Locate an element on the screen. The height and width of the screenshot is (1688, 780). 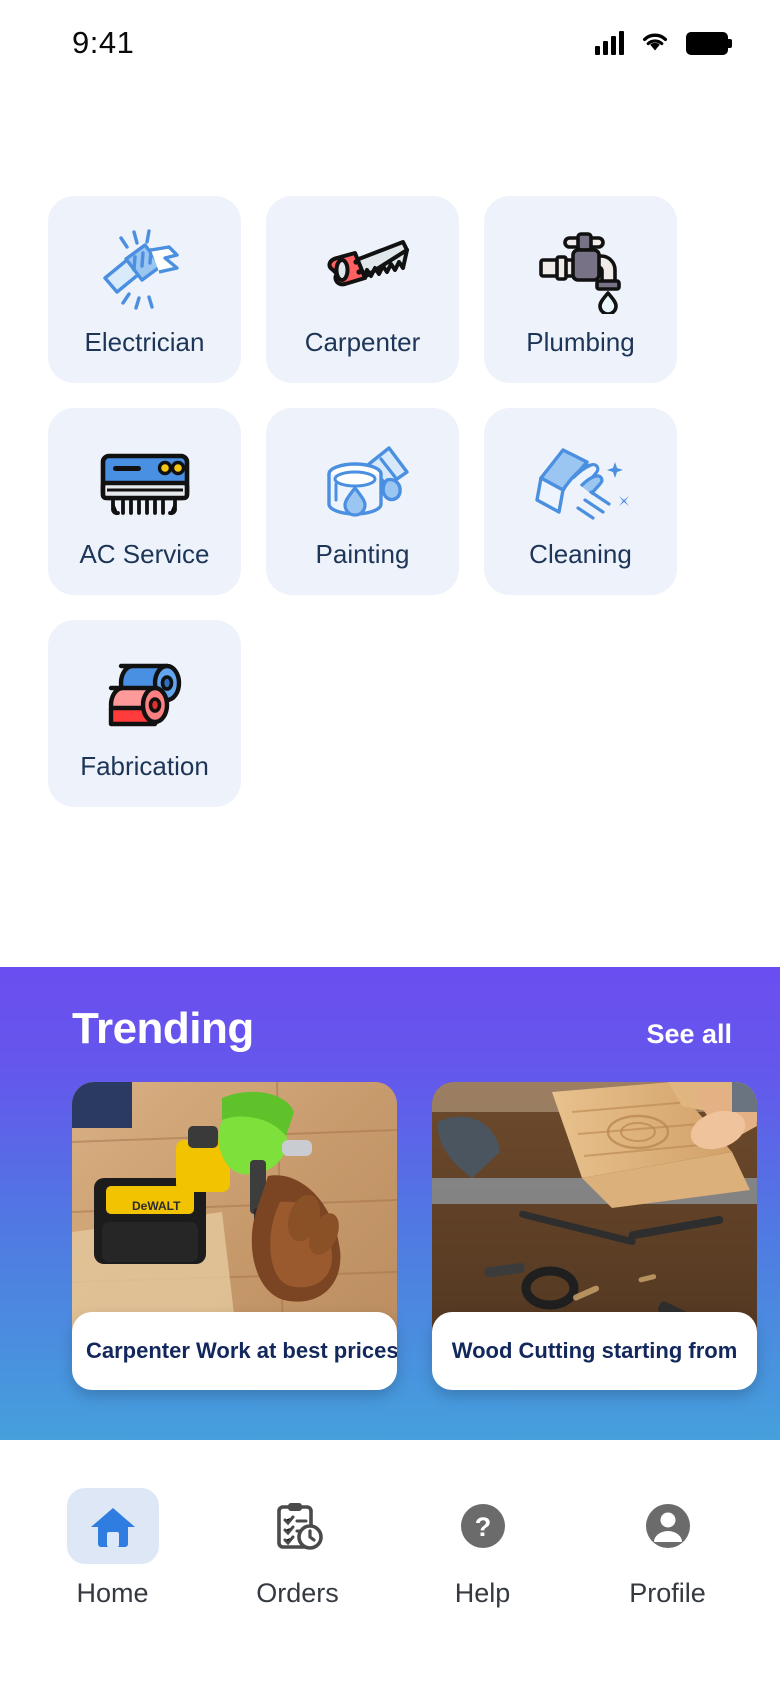
nav-label: Profile is located at coordinates (667, 1593).